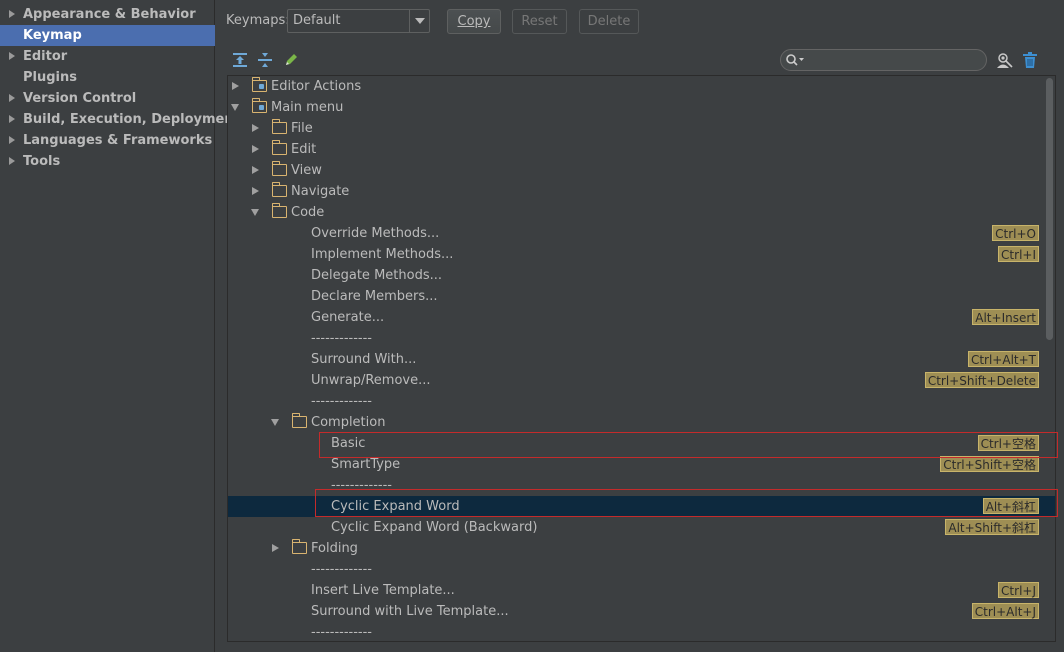 The width and height of the screenshot is (1064, 652). What do you see at coordinates (316, 86) in the screenshot?
I see `tree-row-label: Editor Actions` at bounding box center [316, 86].